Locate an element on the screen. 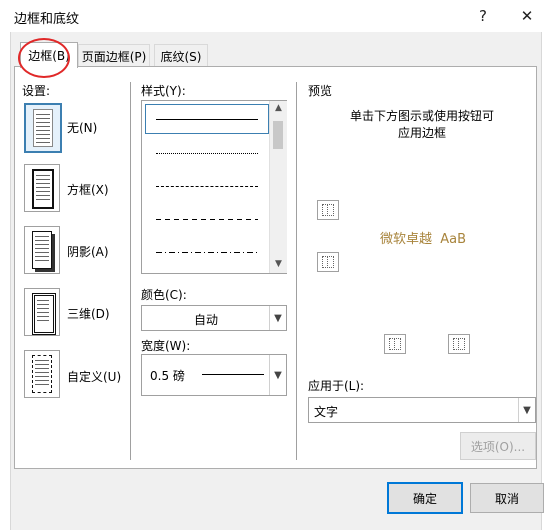 The height and width of the screenshot is (530, 559). setting-shadow-label: 阴影(A) is located at coordinates (88, 251).